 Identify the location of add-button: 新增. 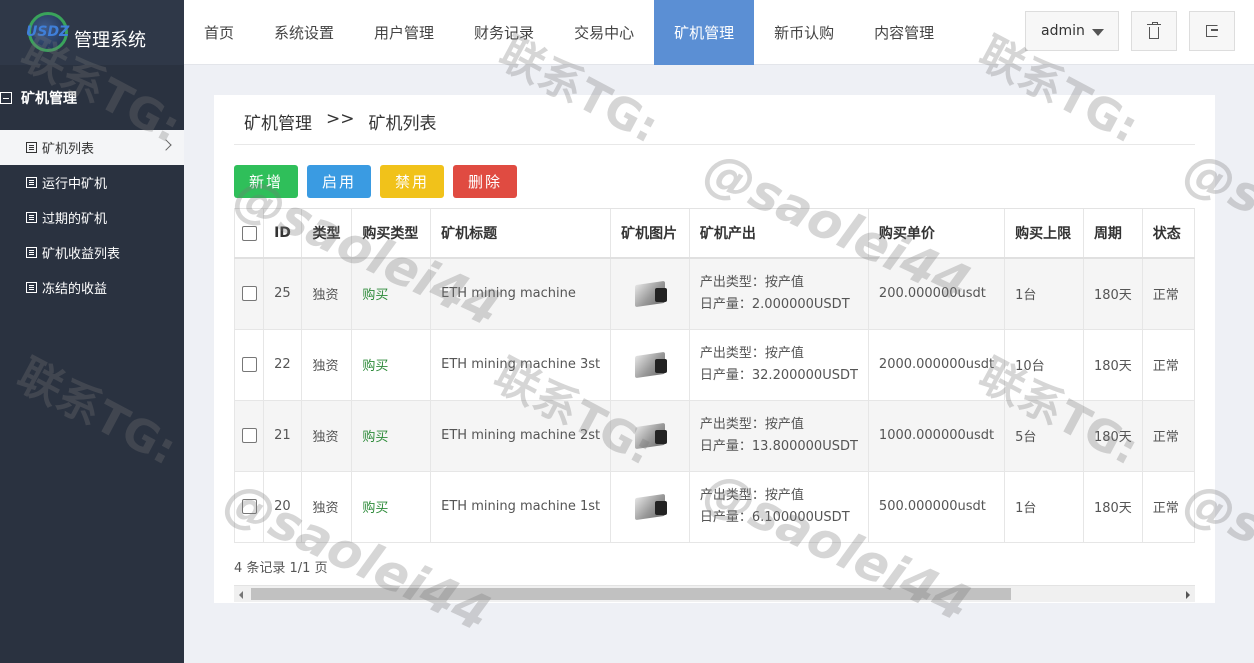
(266, 181).